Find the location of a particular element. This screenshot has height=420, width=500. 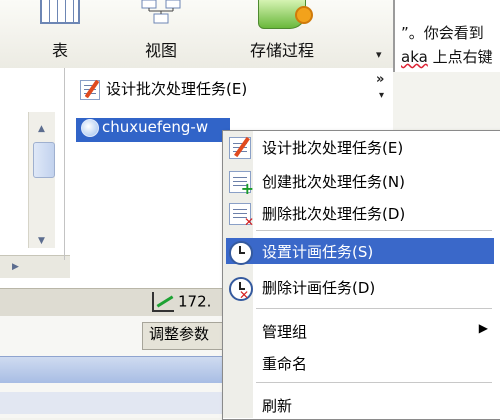

menu-item-delete-schedule: 删除计画任务(D) is located at coordinates (360, 287).